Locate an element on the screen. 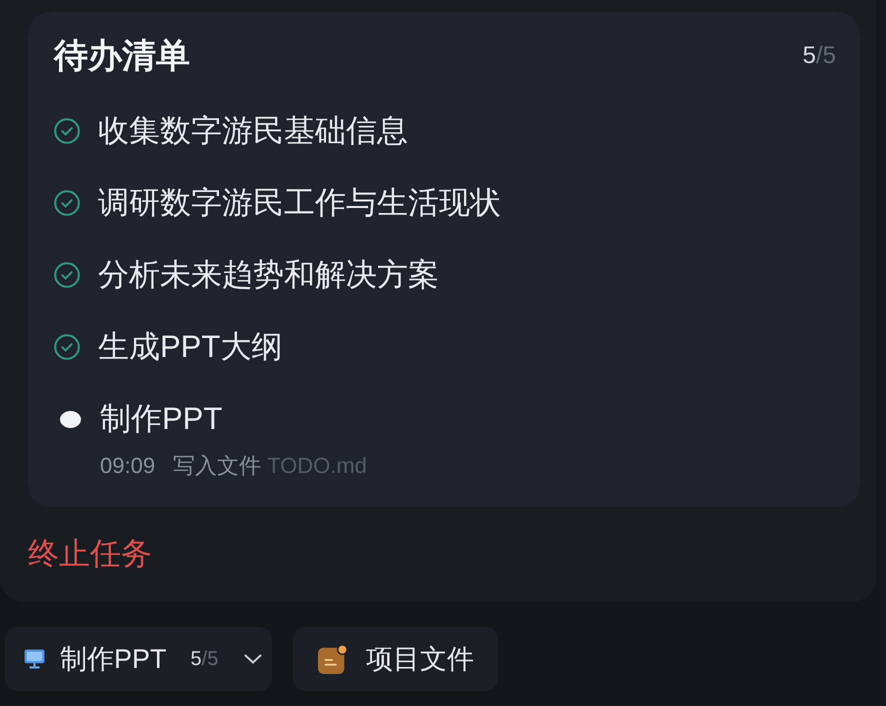 This screenshot has width=886, height=706. todo-item-text: 调研数字游民工作与生活现状 is located at coordinates (299, 203).